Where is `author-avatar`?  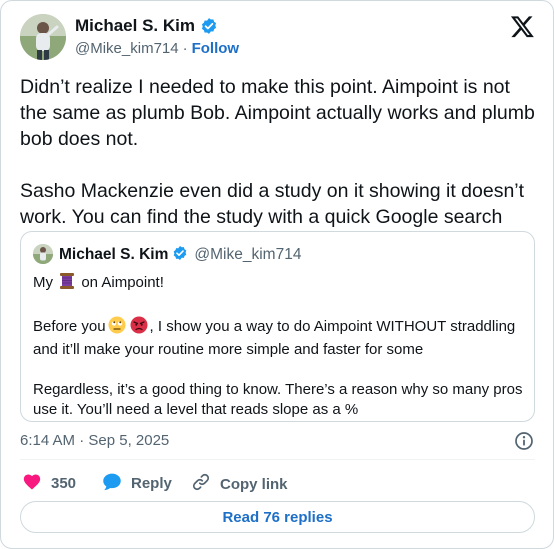
author-avatar is located at coordinates (43, 37).